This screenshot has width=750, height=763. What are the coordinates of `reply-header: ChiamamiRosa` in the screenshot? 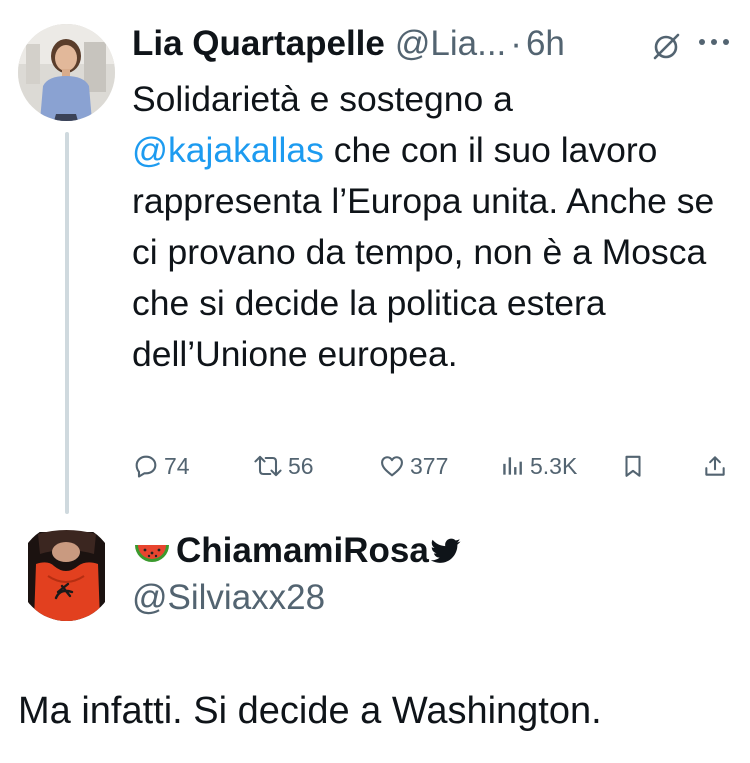 It's located at (296, 551).